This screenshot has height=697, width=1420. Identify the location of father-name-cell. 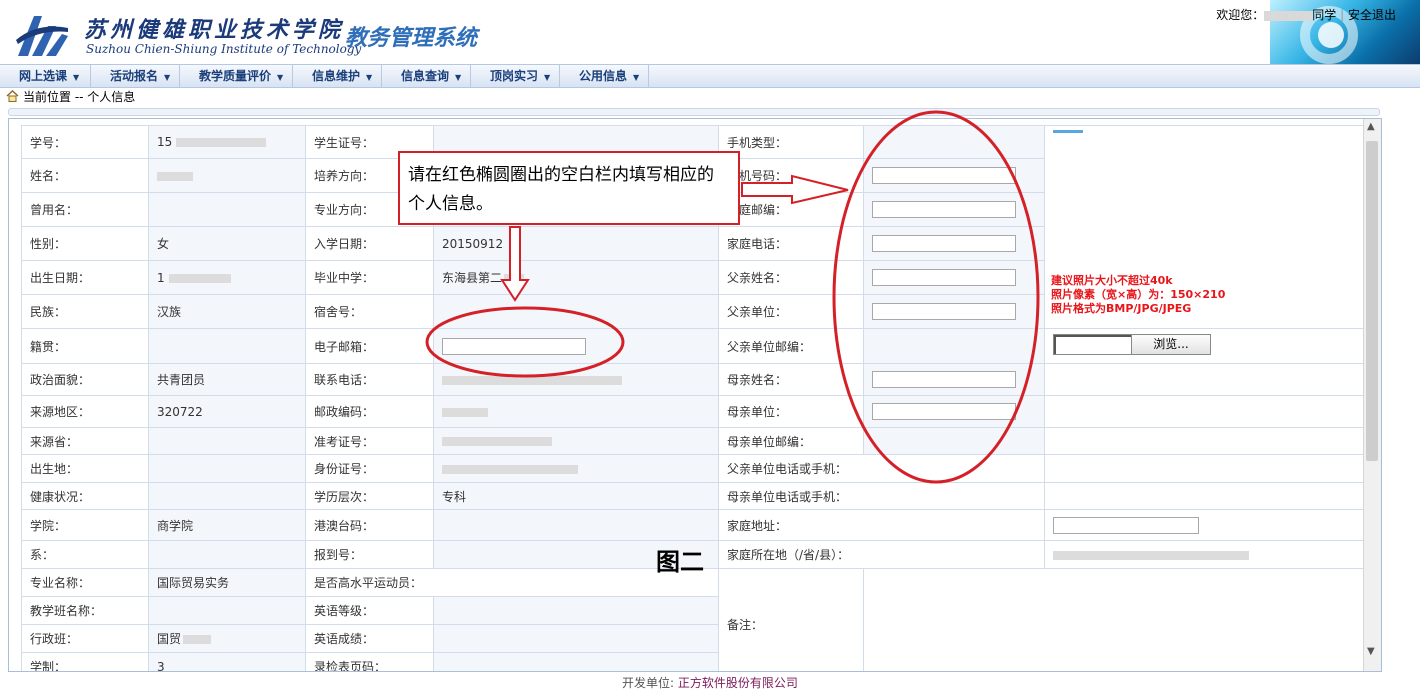
(954, 277).